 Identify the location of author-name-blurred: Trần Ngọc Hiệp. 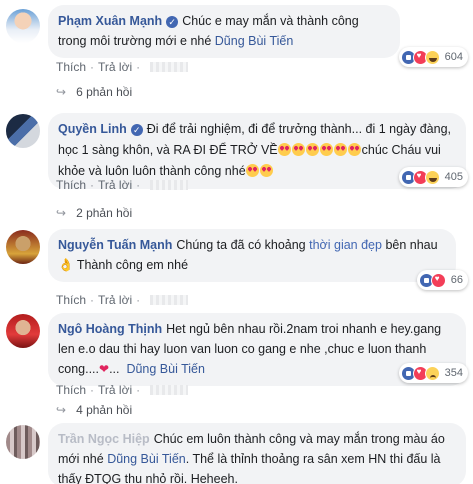
(104, 439).